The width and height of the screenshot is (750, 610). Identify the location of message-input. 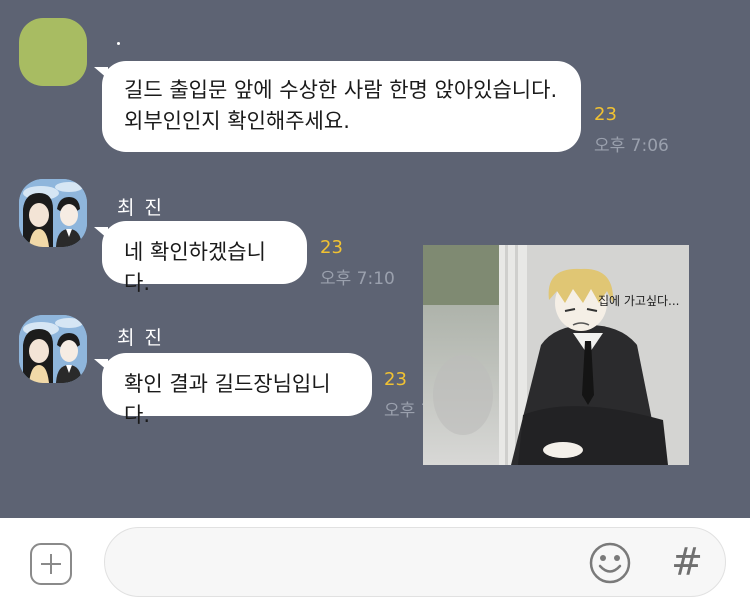
(415, 562).